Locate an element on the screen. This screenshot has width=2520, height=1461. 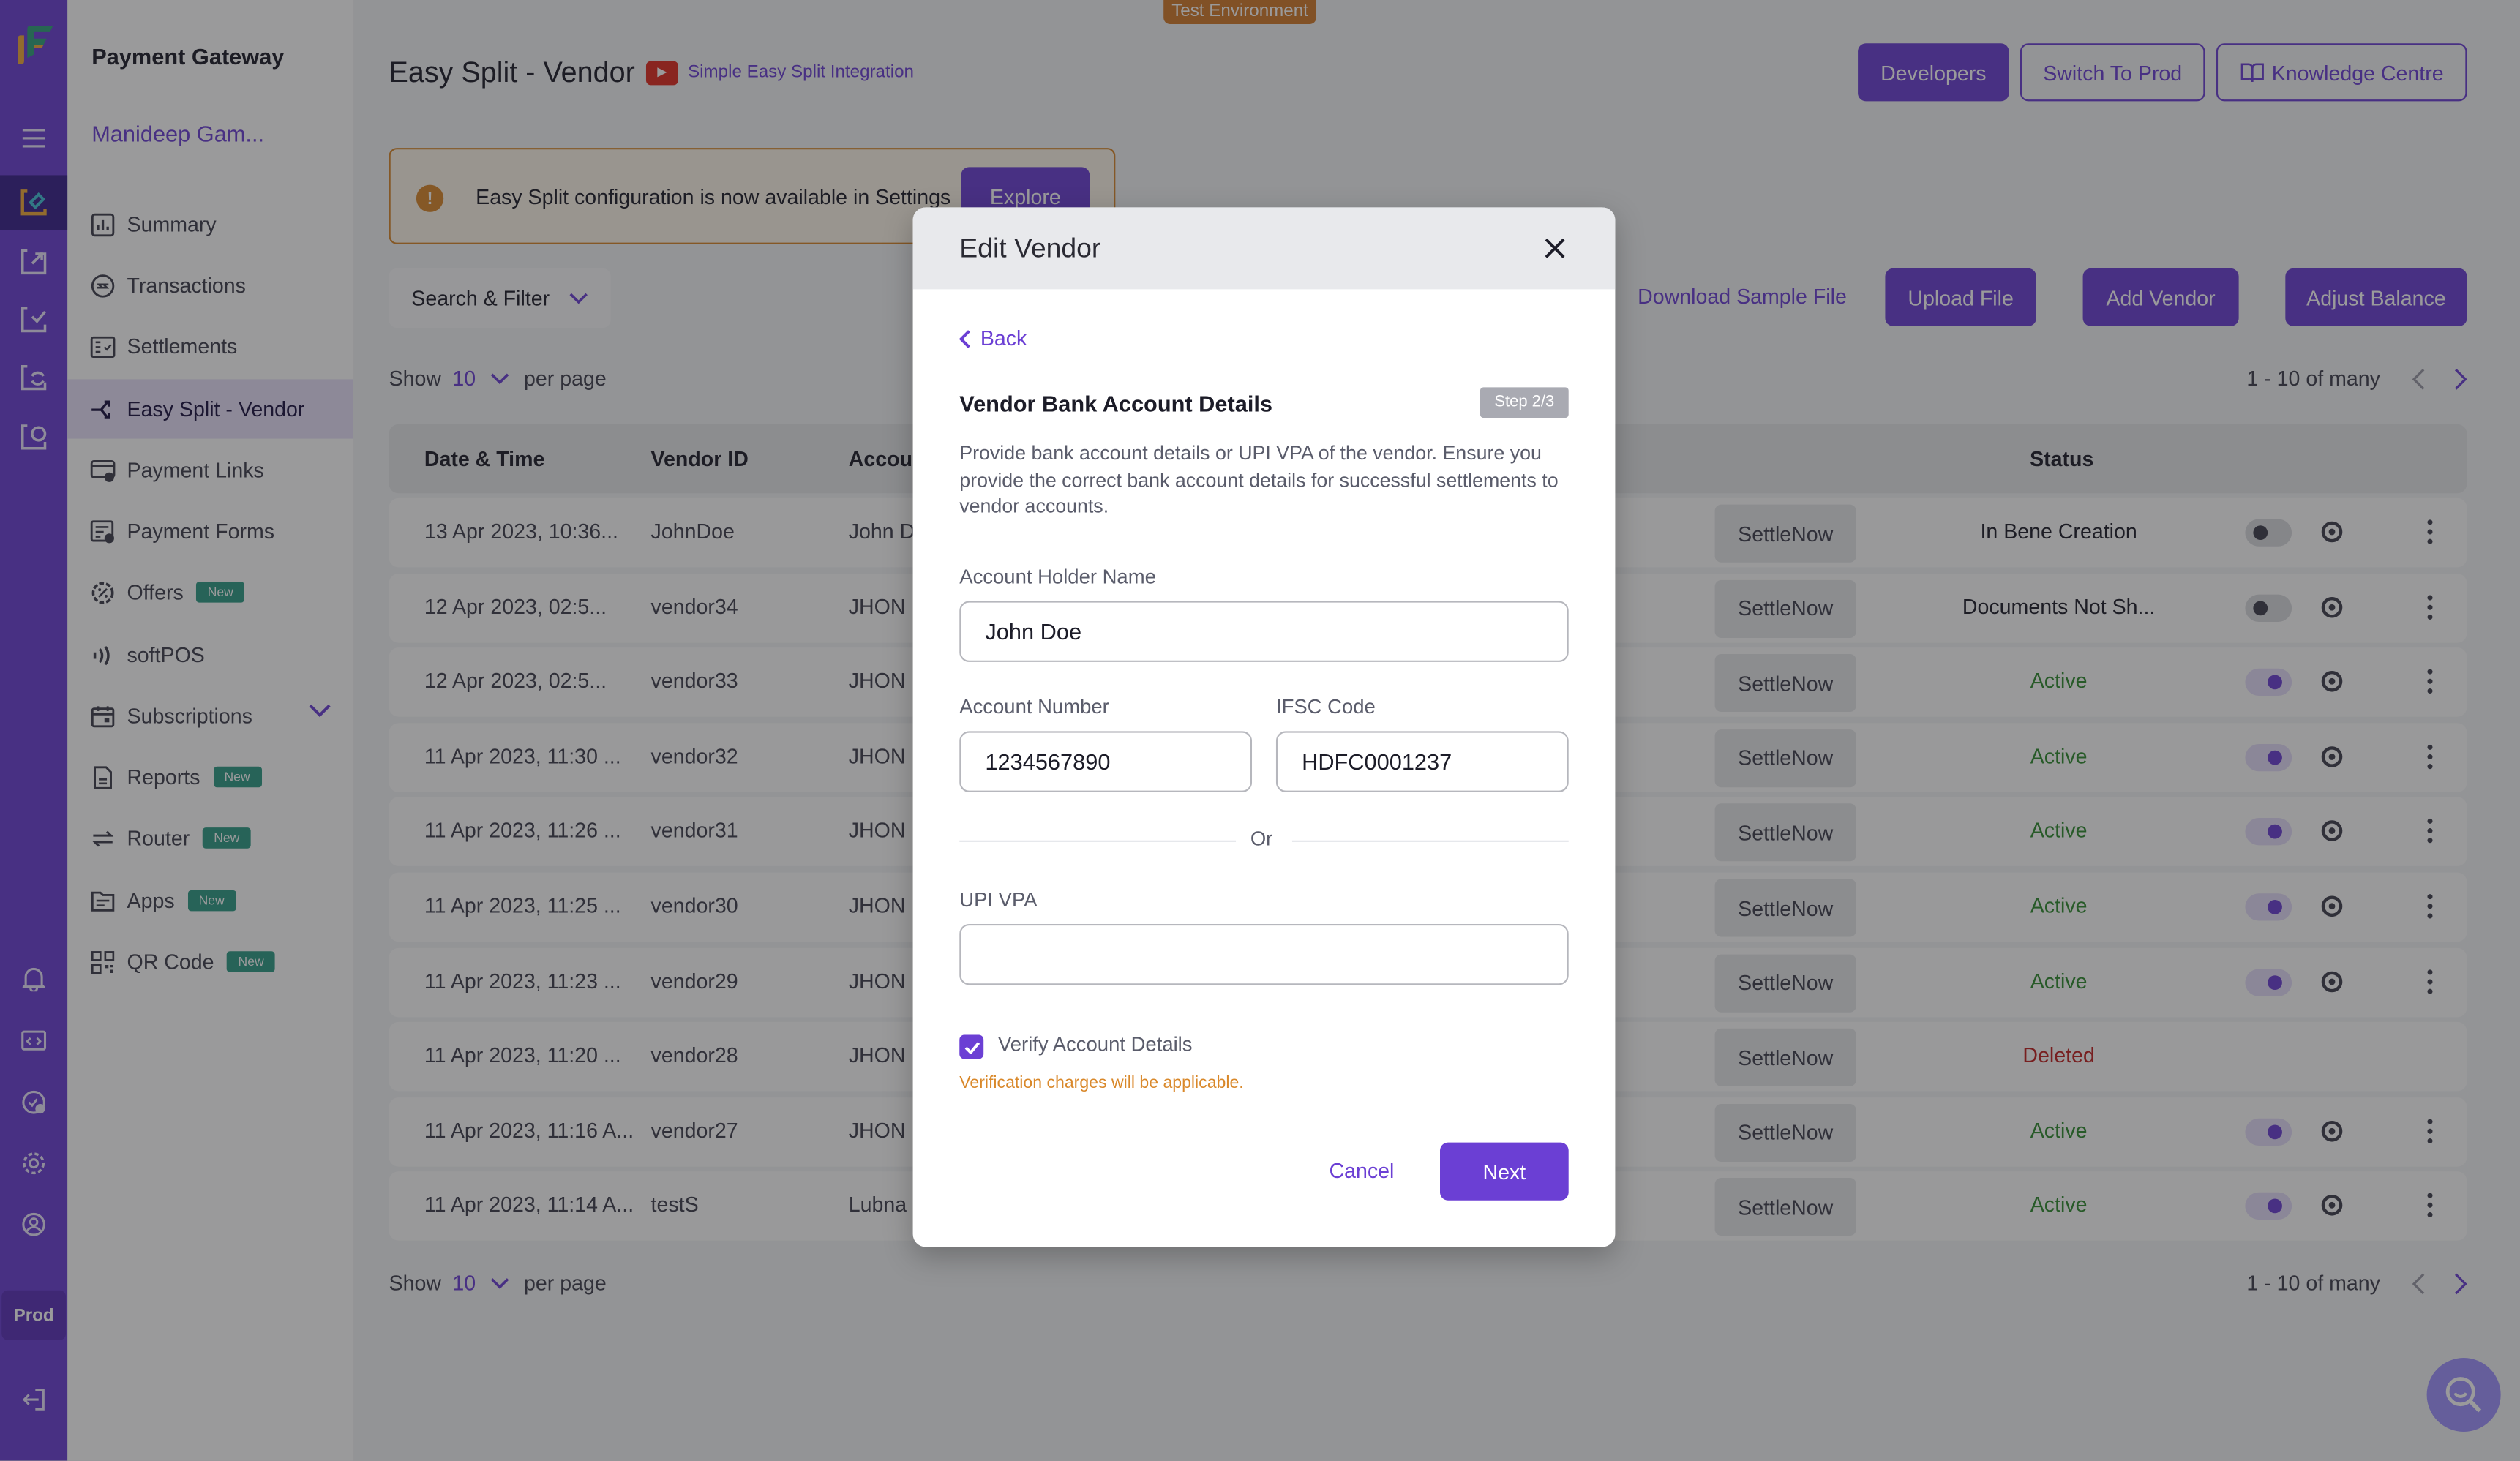
upi-vpa-label: UPI VPA is located at coordinates (999, 900).